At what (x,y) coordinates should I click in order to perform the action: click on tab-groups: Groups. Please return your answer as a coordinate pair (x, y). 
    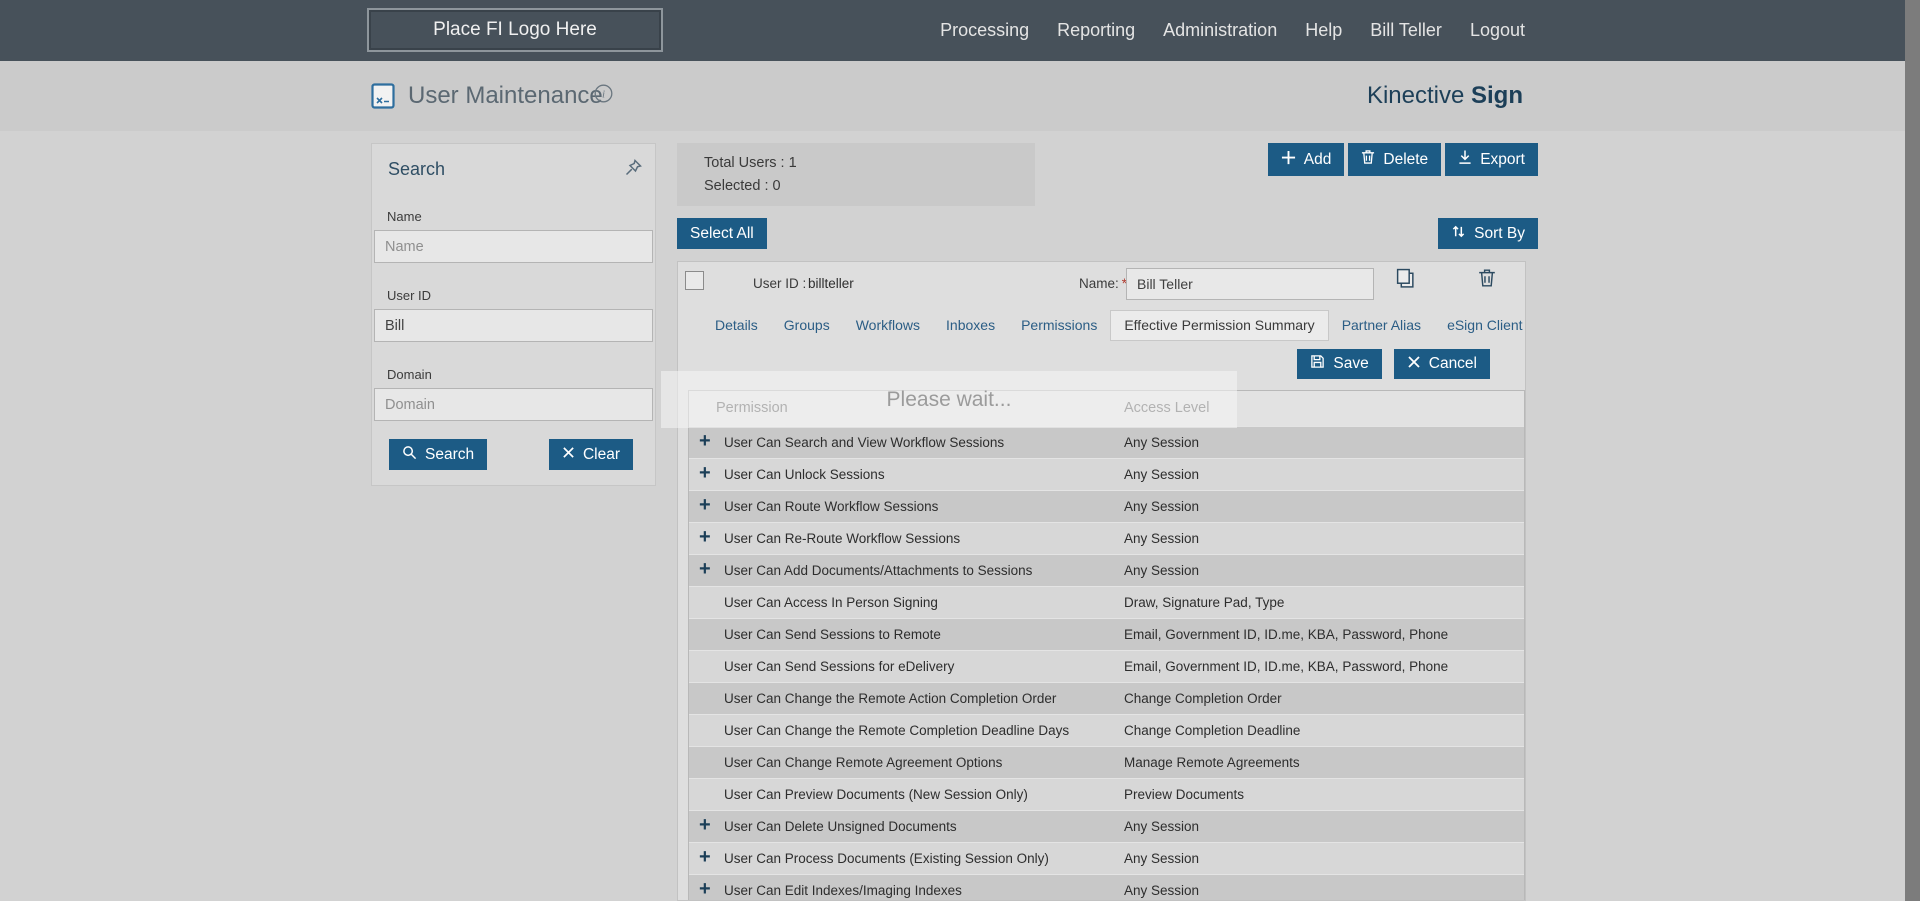
    Looking at the image, I should click on (807, 325).